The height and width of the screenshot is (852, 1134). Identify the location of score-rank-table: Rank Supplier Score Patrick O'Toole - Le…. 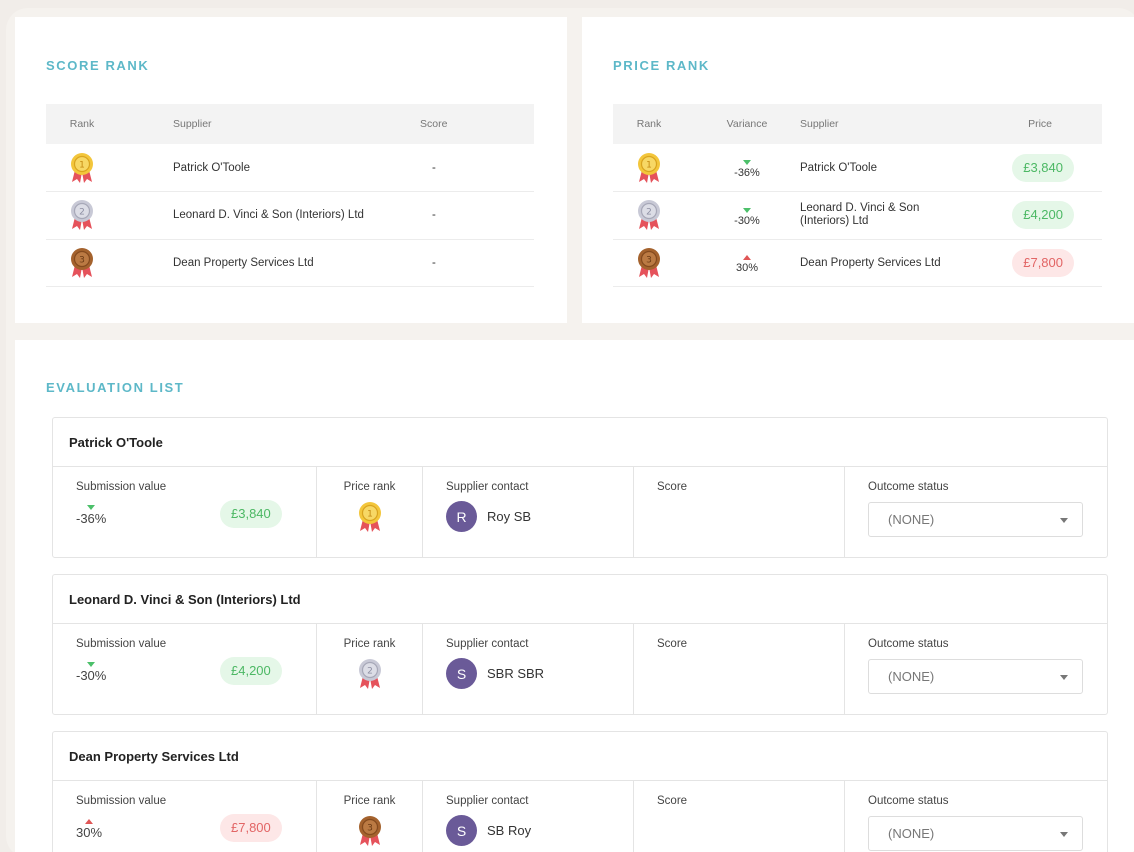
(290, 195).